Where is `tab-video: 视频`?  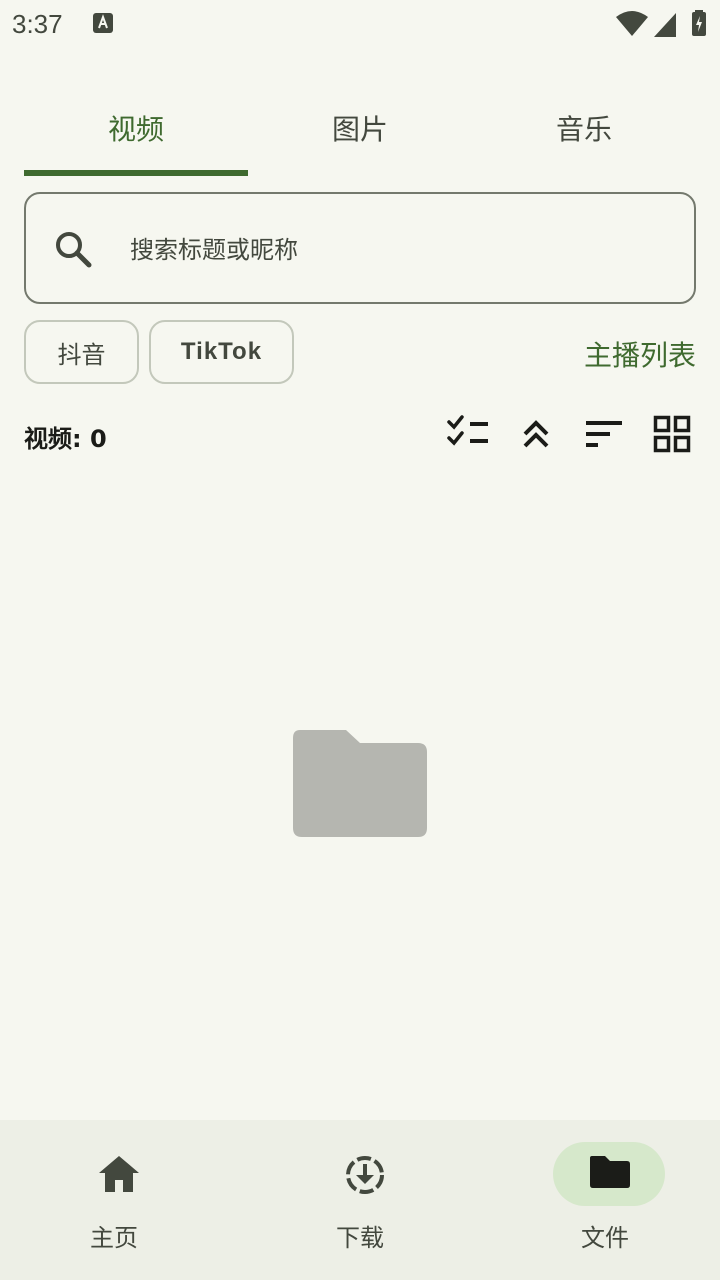 tab-video: 视频 is located at coordinates (136, 133).